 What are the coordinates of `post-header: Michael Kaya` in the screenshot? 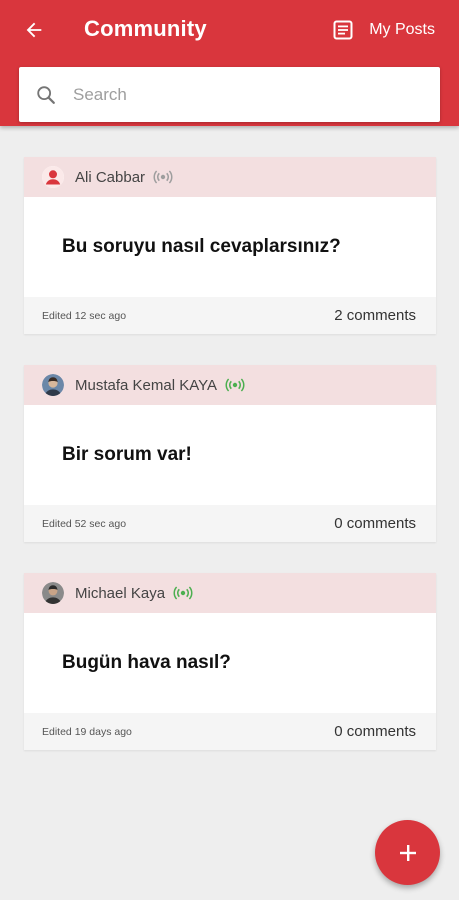 It's located at (230, 593).